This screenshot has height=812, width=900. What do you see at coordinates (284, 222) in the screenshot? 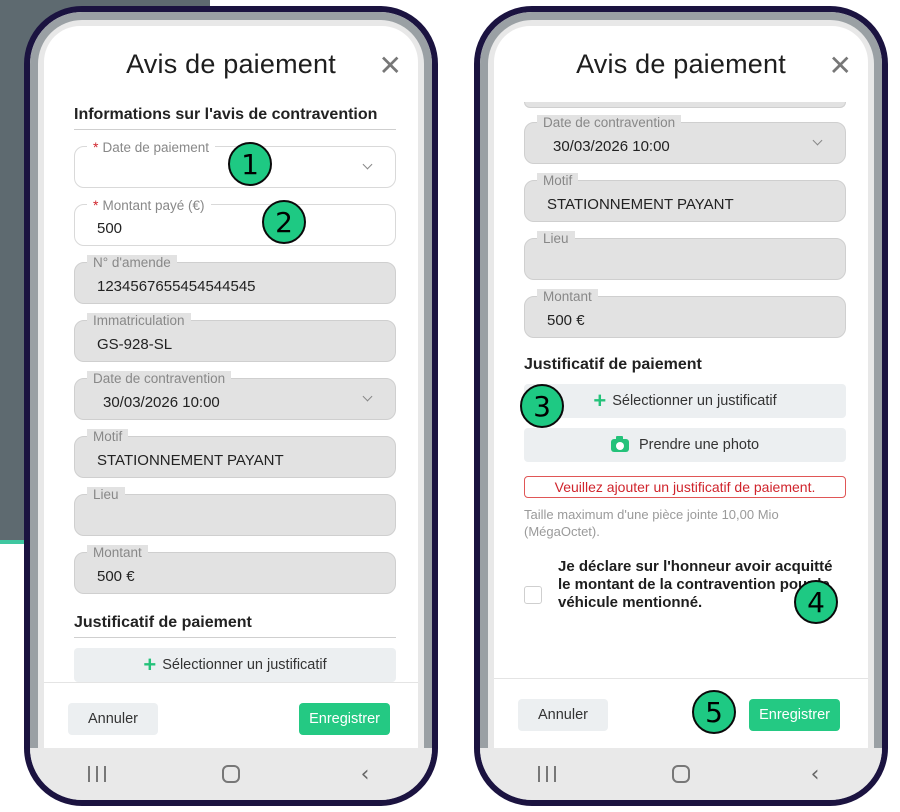
I see `step-badge-2: 2` at bounding box center [284, 222].